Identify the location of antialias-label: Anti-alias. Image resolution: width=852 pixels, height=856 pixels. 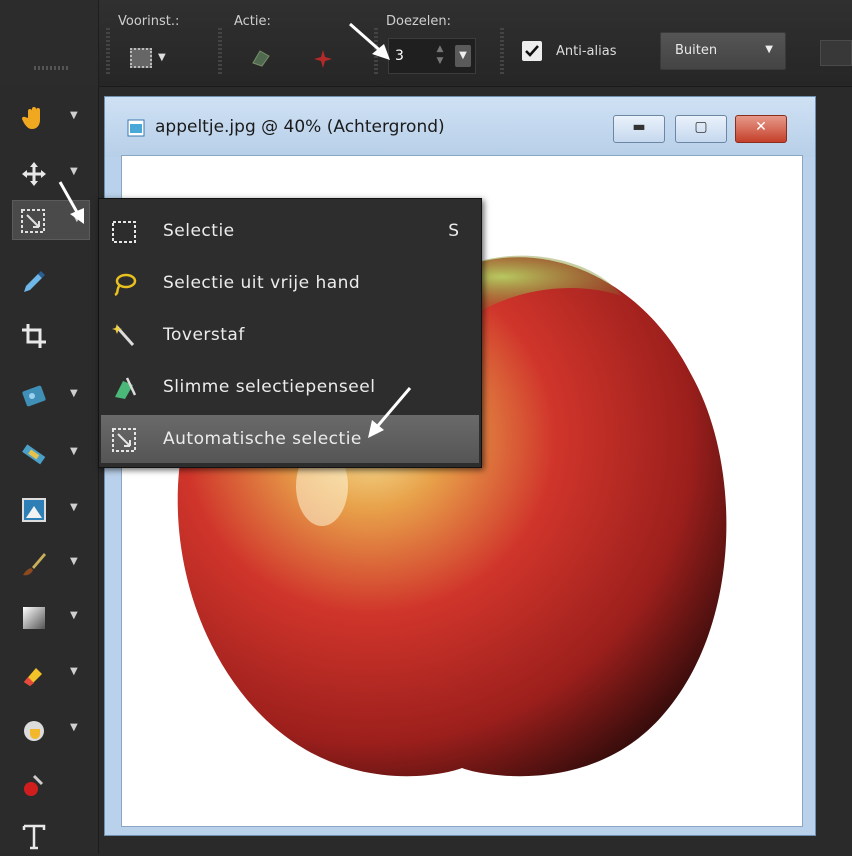
(586, 51).